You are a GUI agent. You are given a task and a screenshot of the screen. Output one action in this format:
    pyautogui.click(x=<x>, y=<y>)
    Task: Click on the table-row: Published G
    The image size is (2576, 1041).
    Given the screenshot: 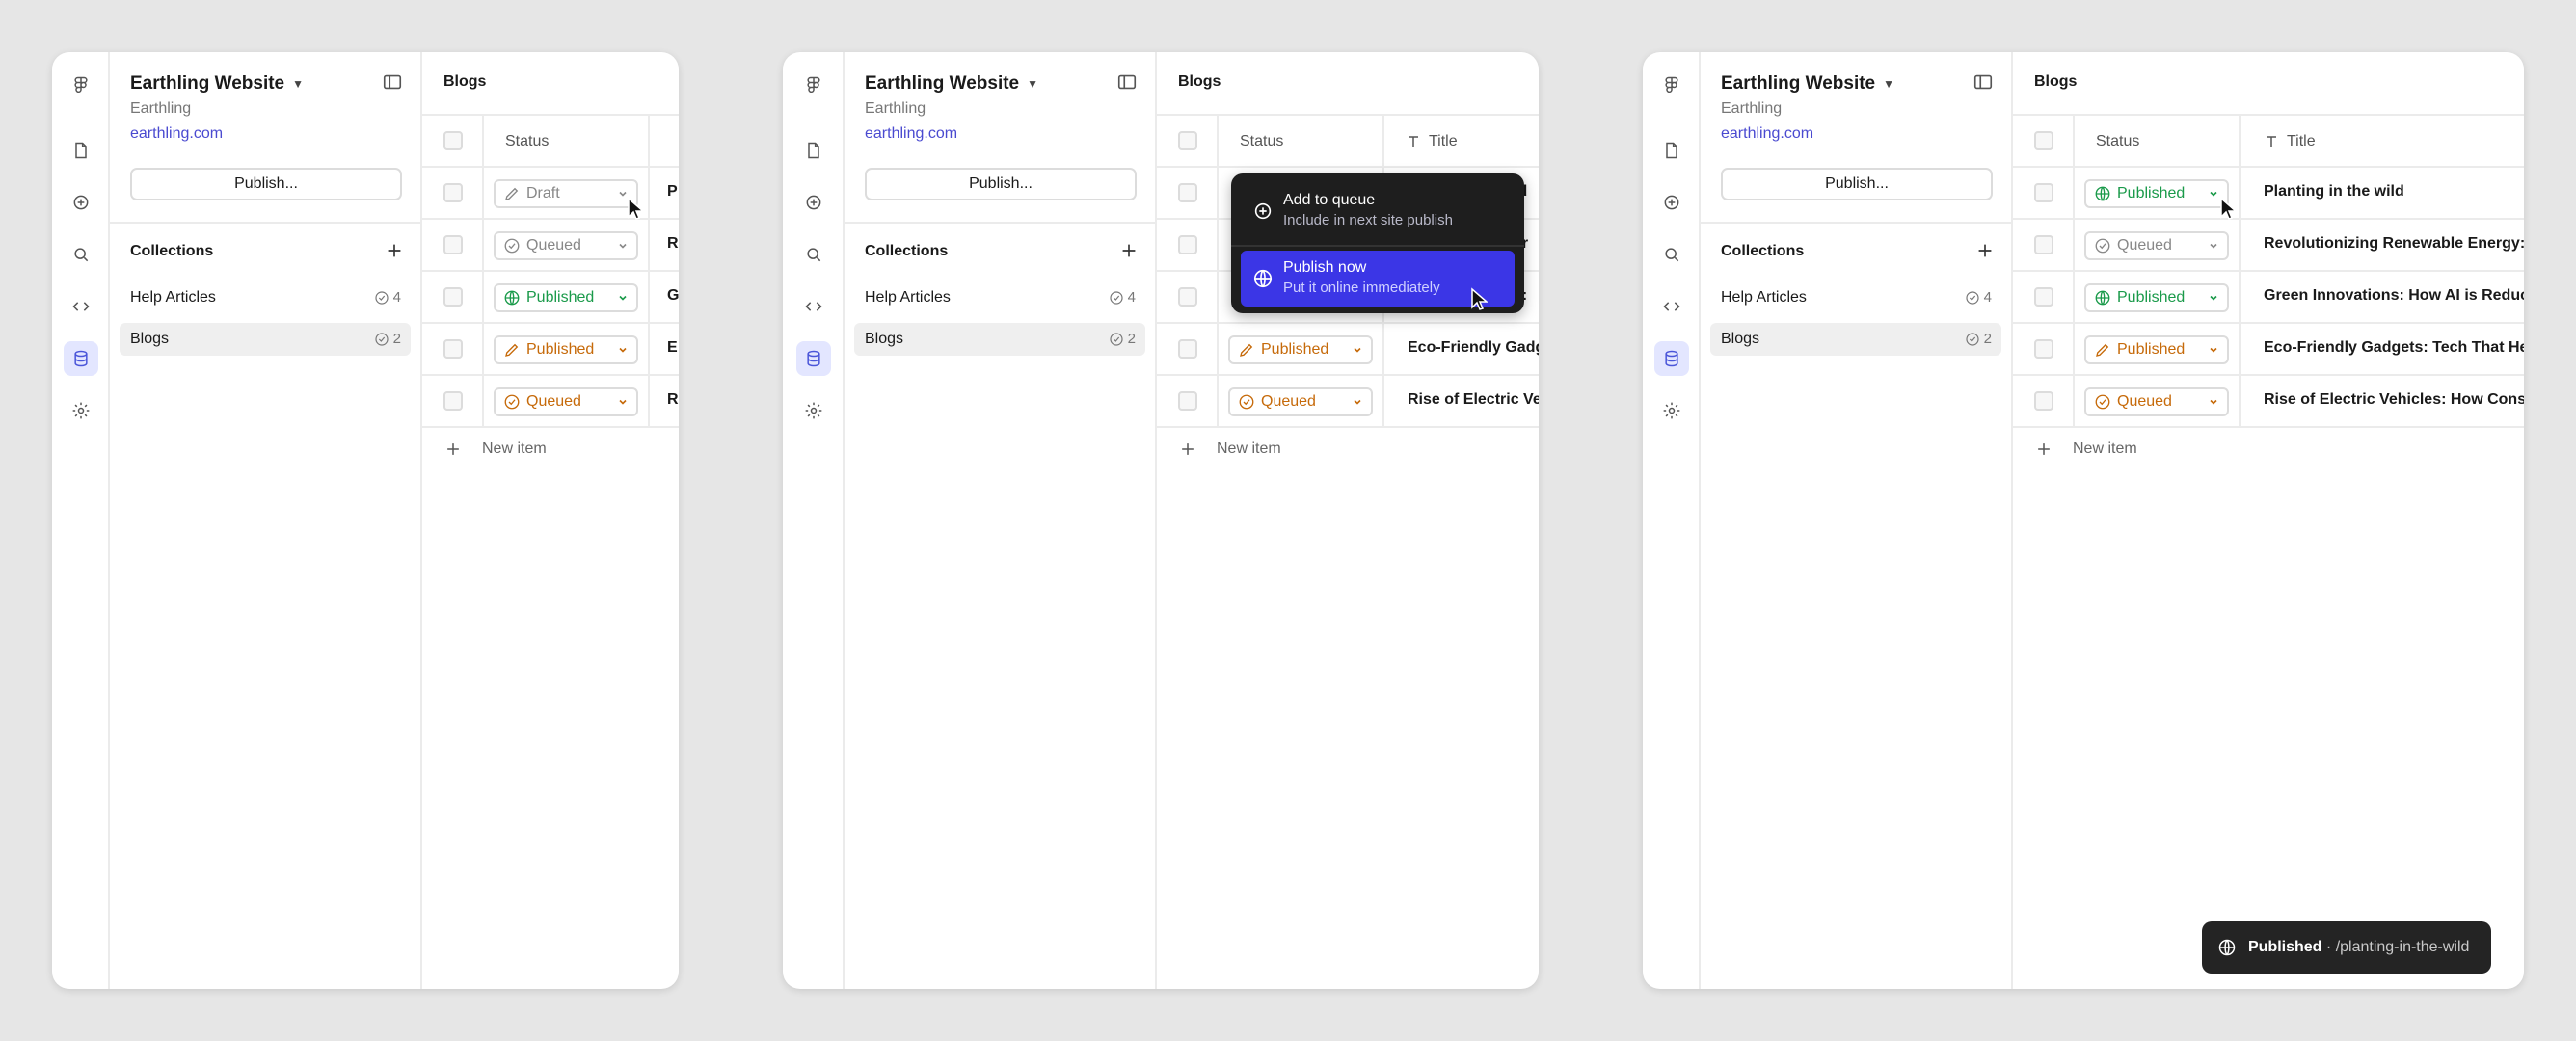 What is the action you would take?
    pyautogui.click(x=550, y=298)
    